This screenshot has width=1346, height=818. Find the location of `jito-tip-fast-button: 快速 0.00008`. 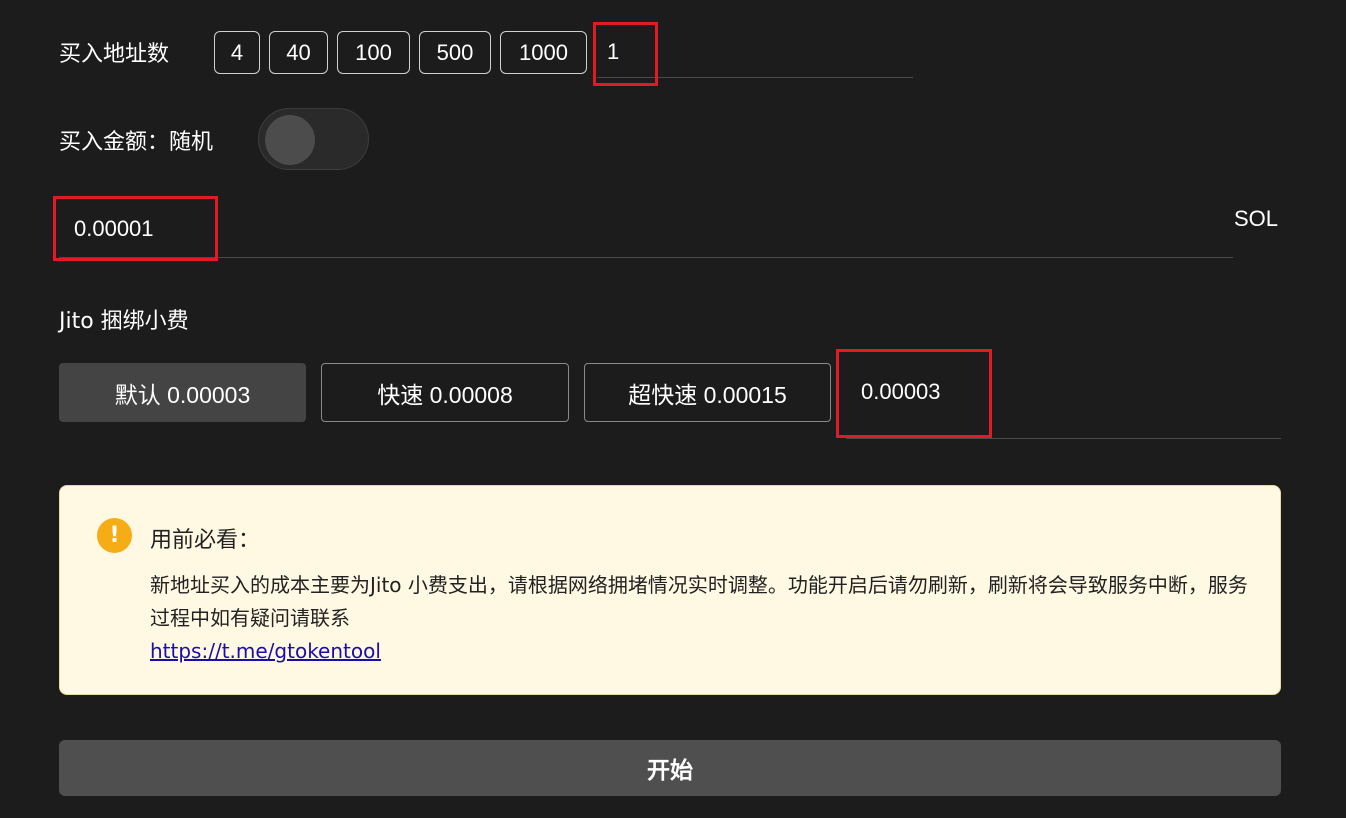

jito-tip-fast-button: 快速 0.00008 is located at coordinates (445, 392).